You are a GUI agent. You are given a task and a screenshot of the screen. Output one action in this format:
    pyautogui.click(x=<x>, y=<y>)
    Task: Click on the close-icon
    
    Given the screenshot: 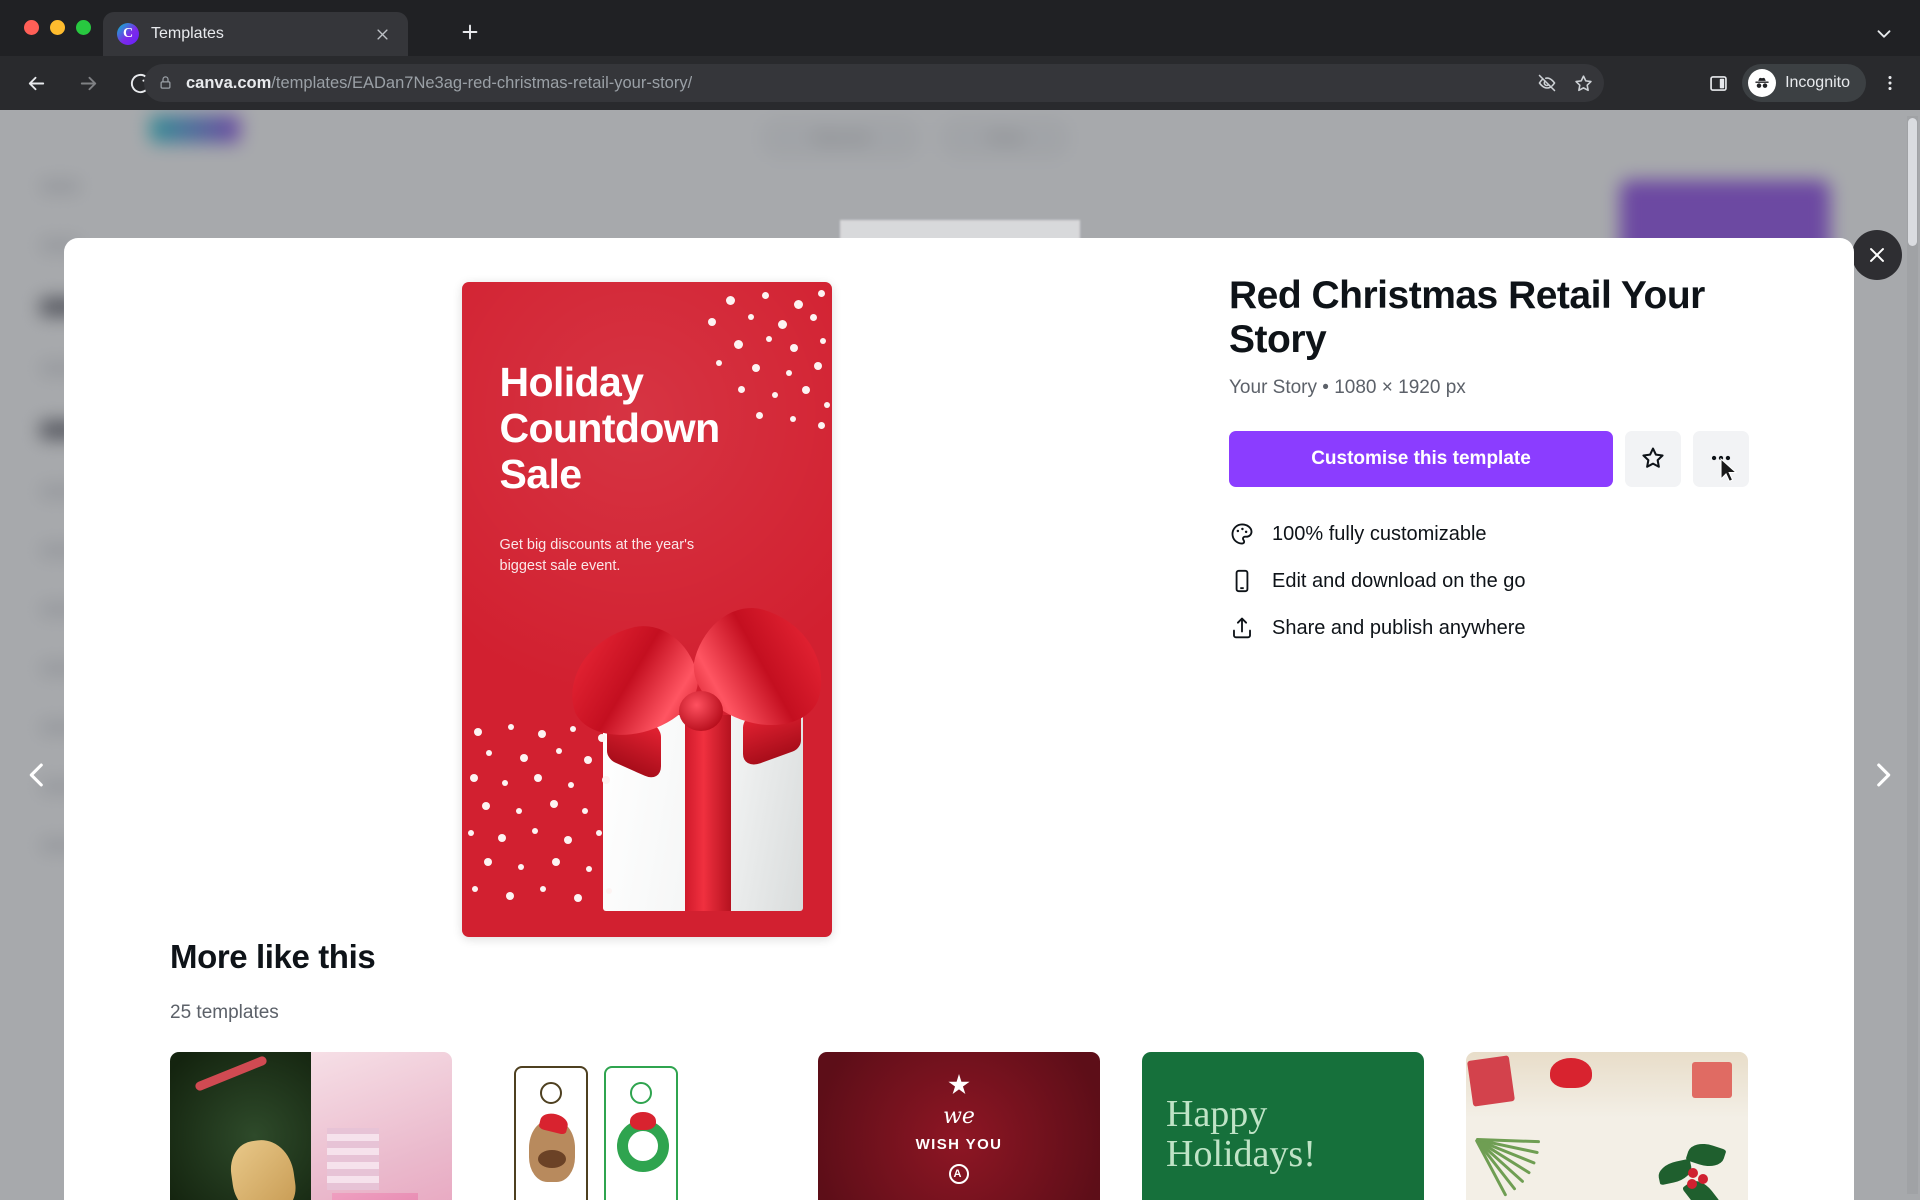 What is the action you would take?
    pyautogui.click(x=382, y=34)
    